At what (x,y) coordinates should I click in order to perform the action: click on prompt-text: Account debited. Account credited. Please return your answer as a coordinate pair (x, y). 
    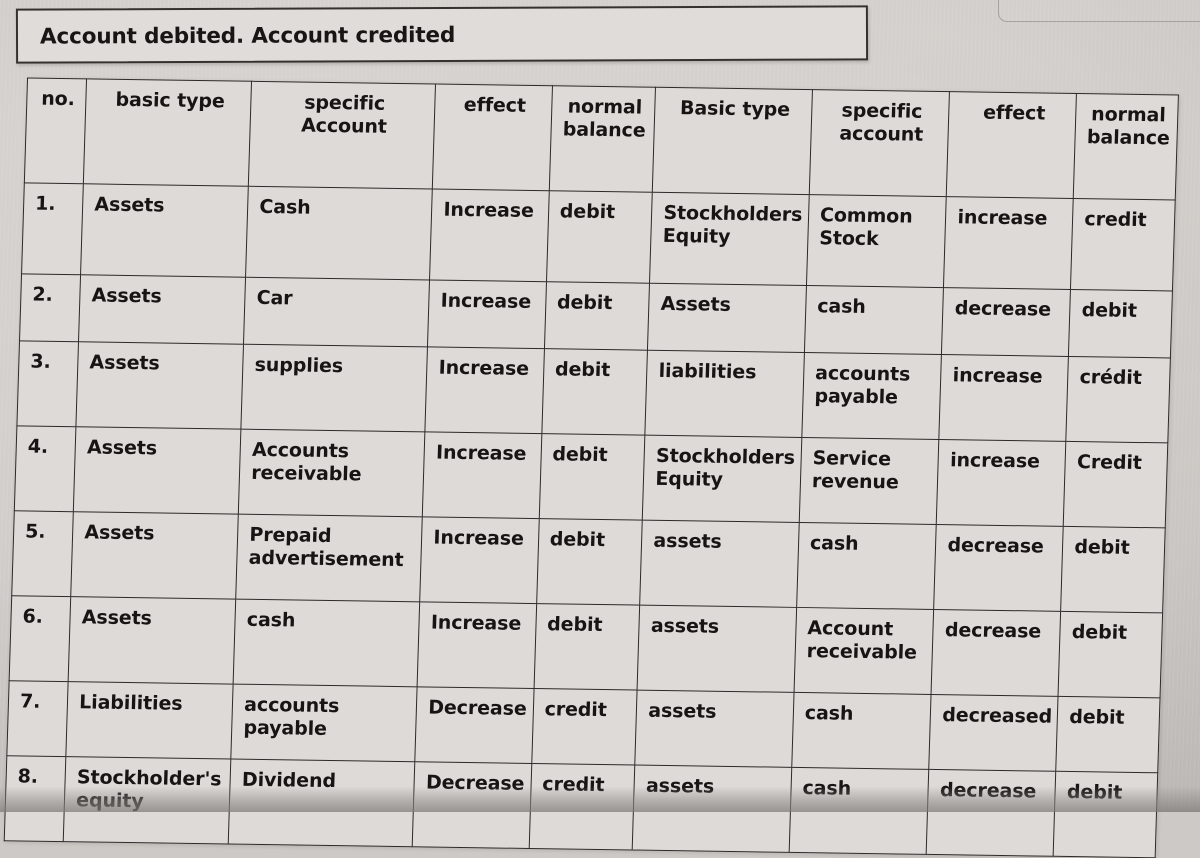
    Looking at the image, I should click on (247, 36).